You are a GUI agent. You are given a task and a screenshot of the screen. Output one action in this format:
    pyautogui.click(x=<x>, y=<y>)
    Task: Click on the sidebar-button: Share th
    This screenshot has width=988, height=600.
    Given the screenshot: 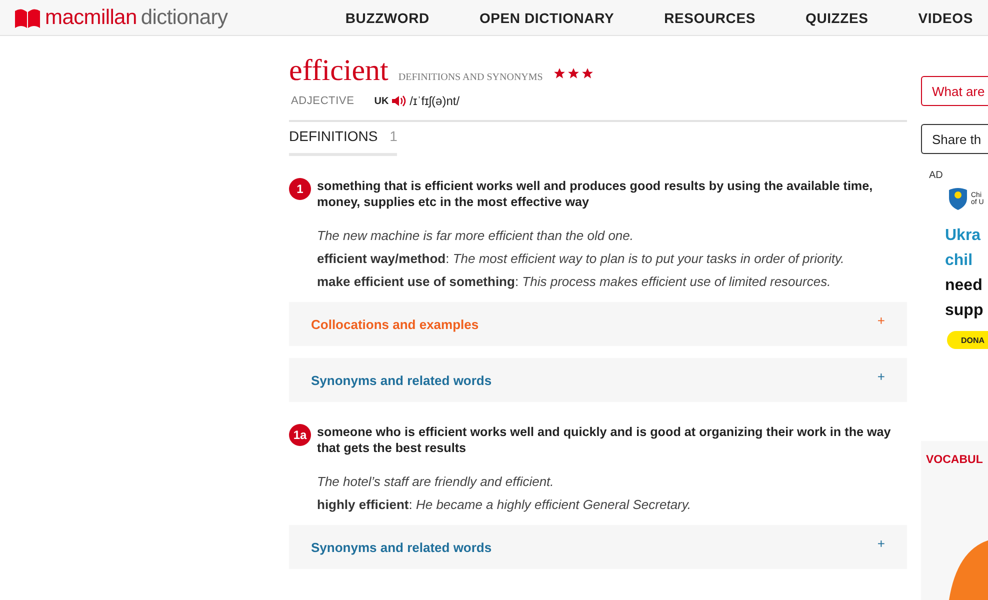 What is the action you would take?
    pyautogui.click(x=954, y=139)
    